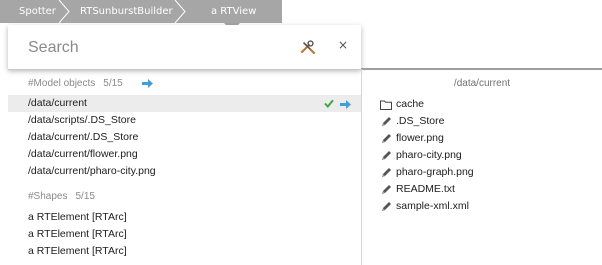  What do you see at coordinates (126, 11) in the screenshot?
I see `breadcrumb-item-rtsunburstbuilder: RTSunburstBuilder` at bounding box center [126, 11].